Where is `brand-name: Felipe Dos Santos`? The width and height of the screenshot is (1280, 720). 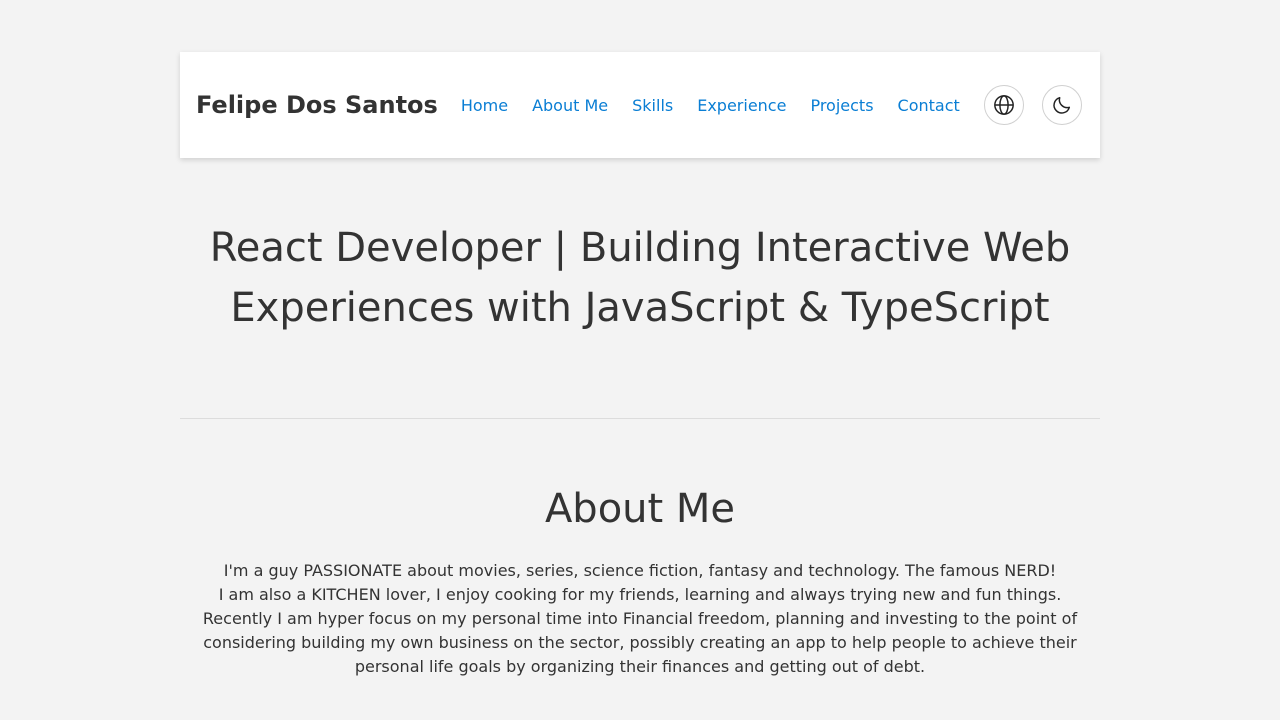
brand-name: Felipe Dos Santos is located at coordinates (317, 105).